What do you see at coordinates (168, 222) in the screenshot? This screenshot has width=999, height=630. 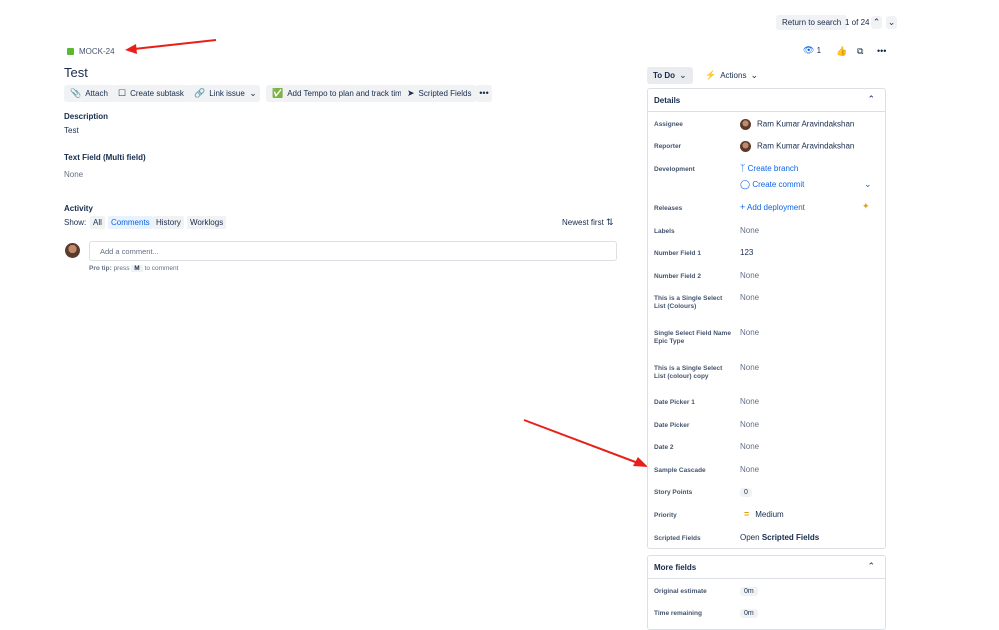 I see `activity-tab-history: History` at bounding box center [168, 222].